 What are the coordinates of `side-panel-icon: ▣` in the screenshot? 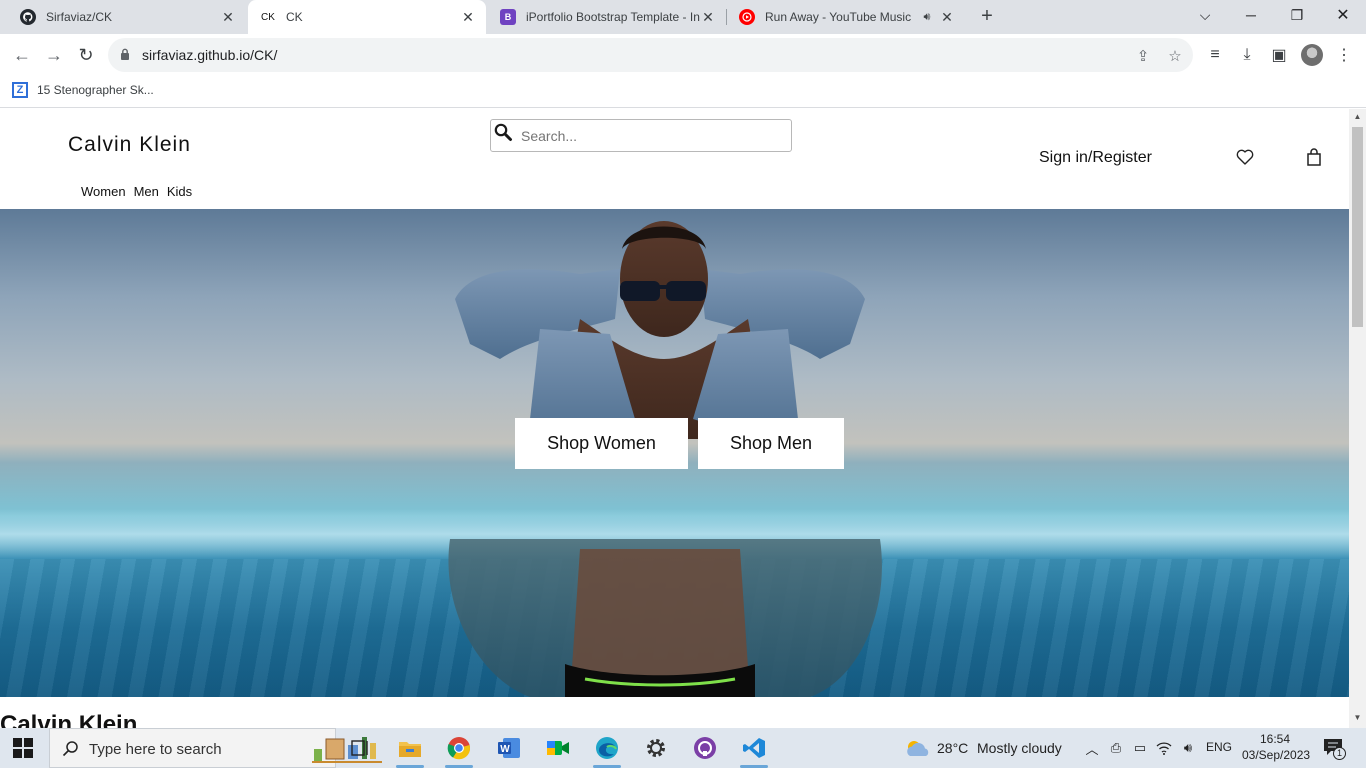 It's located at (1279, 55).